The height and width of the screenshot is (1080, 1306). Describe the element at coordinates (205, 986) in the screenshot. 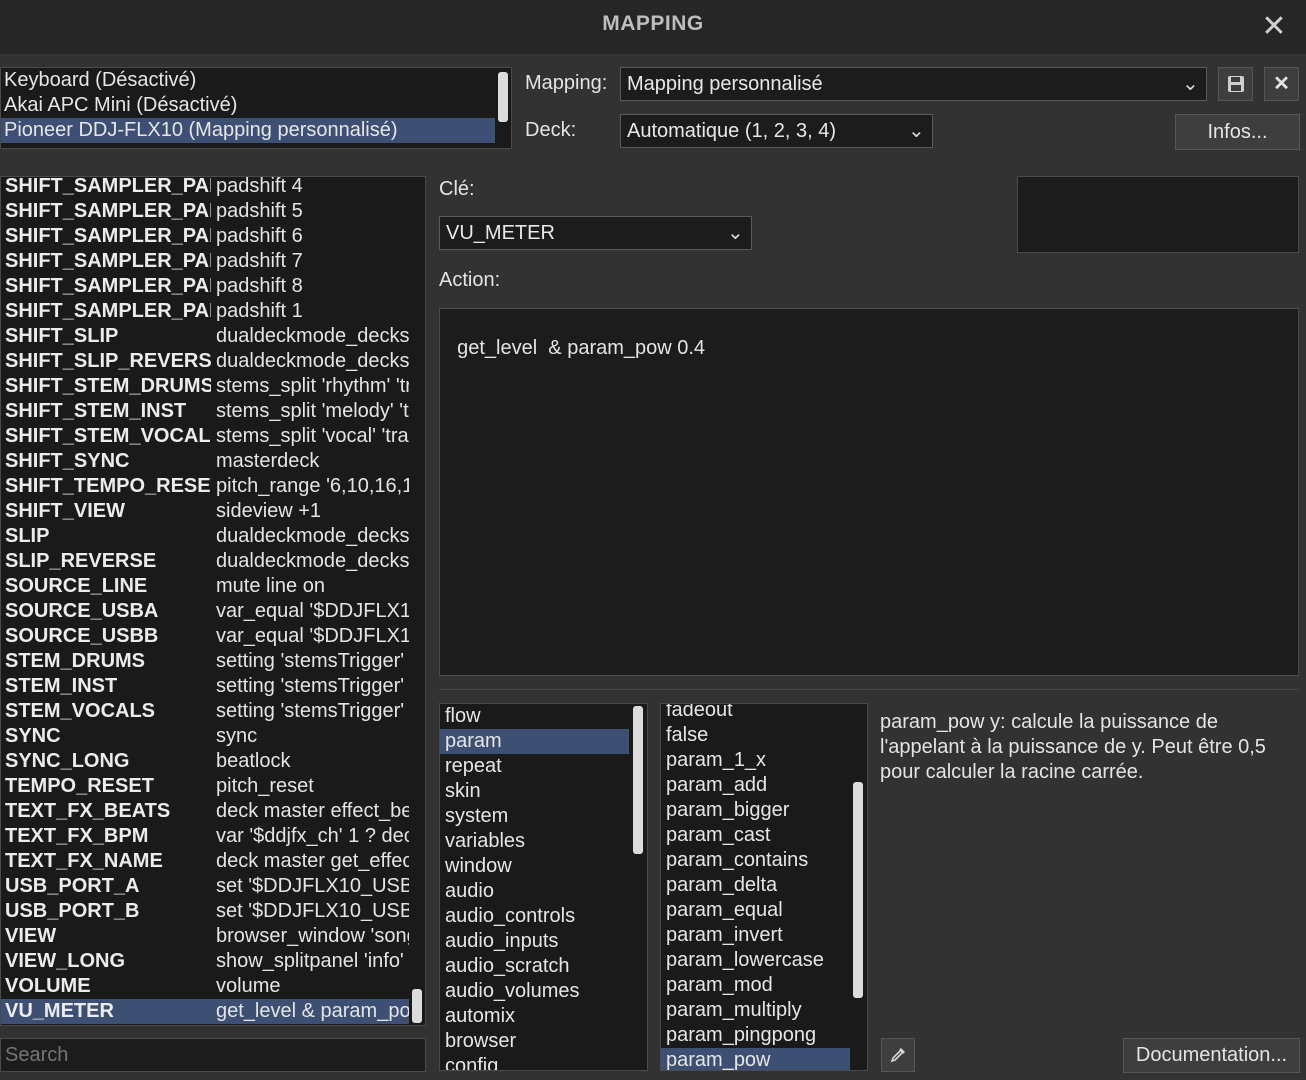

I see `key-row: VOLUME volume` at that location.